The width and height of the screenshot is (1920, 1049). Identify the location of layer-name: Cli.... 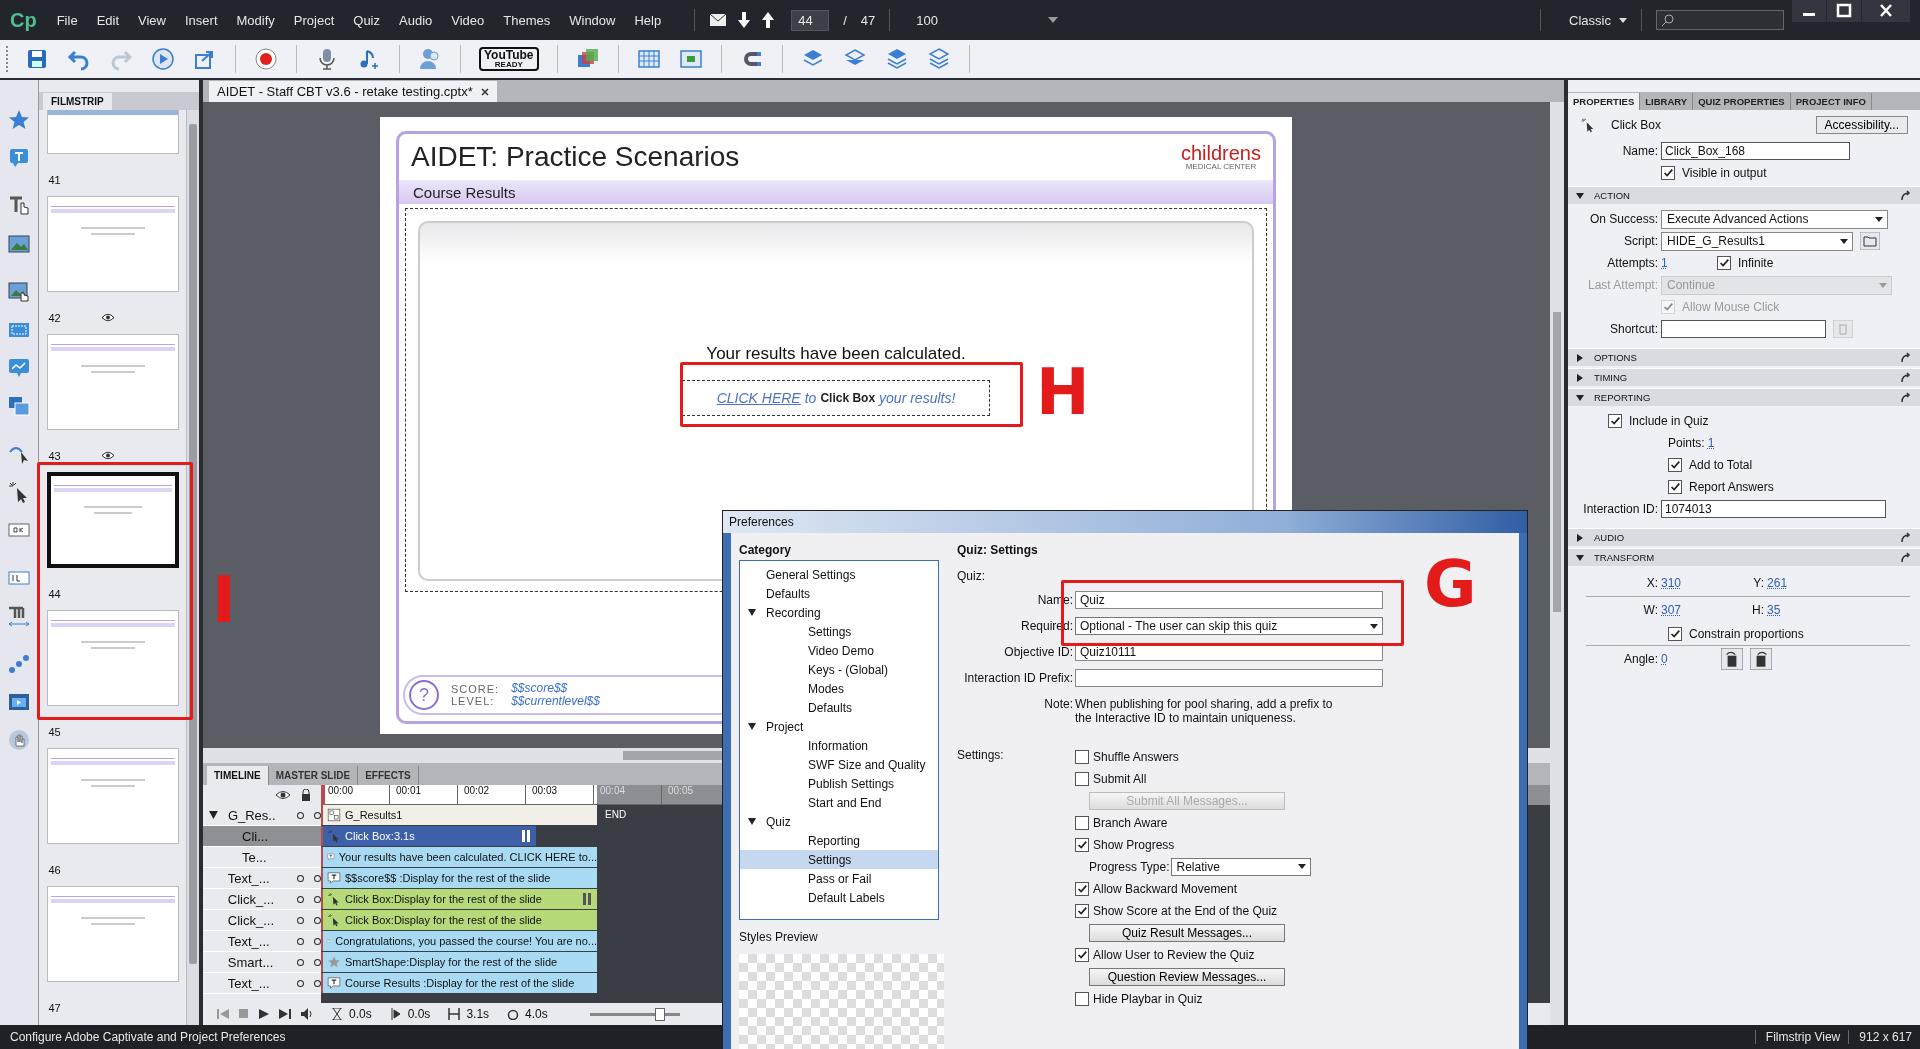
(265, 836).